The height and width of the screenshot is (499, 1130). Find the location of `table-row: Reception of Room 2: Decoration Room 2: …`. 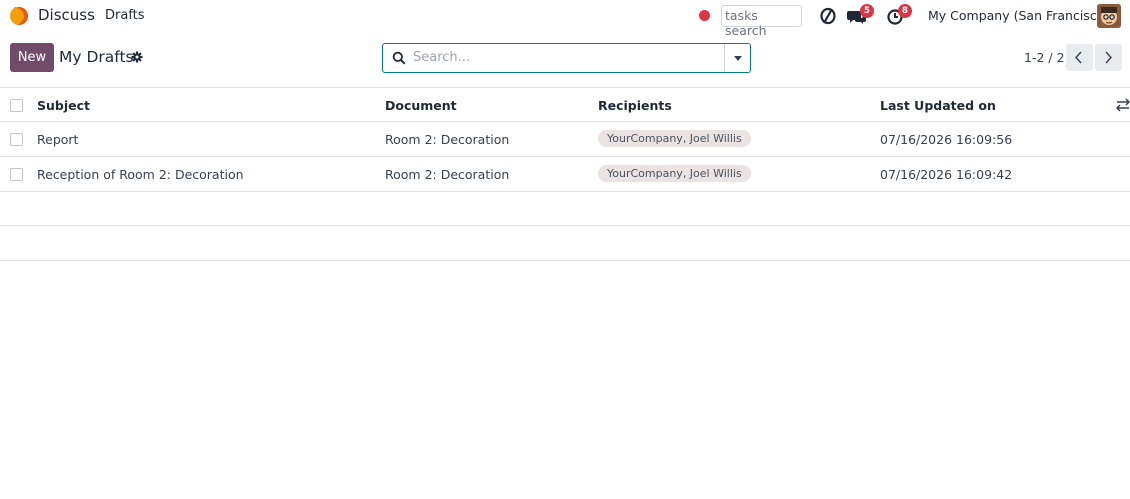

table-row: Reception of Room 2: Decoration Room 2: … is located at coordinates (565, 174).